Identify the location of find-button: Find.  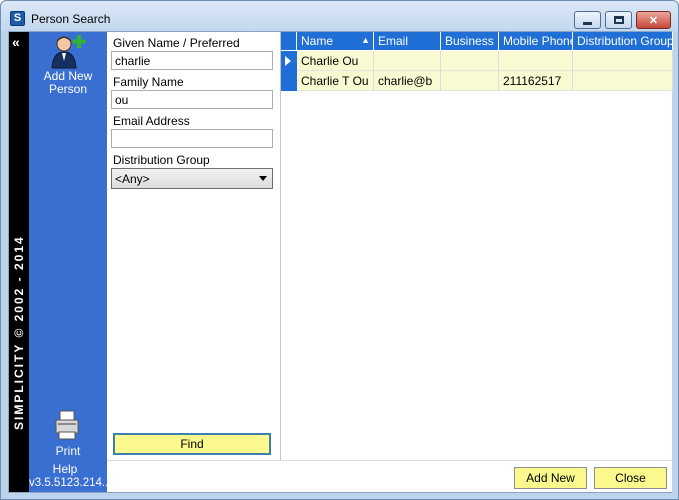
(192, 444).